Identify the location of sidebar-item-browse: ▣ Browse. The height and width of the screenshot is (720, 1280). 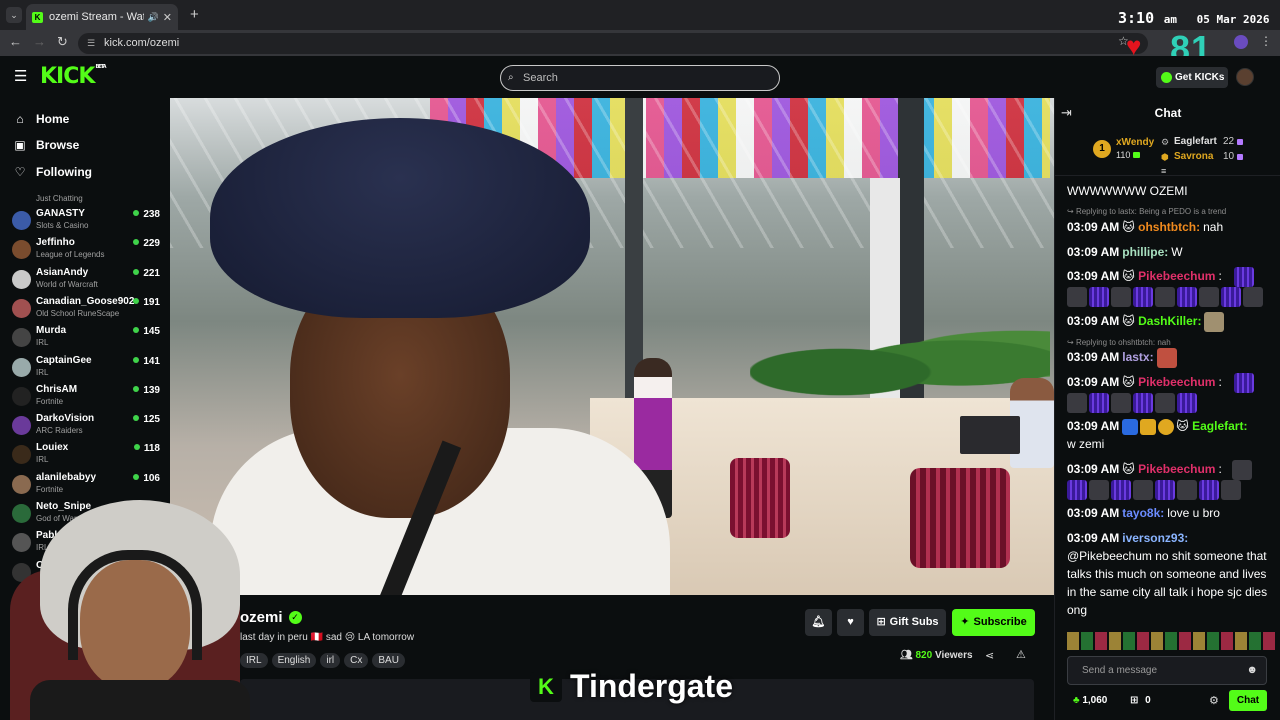
(45, 145).